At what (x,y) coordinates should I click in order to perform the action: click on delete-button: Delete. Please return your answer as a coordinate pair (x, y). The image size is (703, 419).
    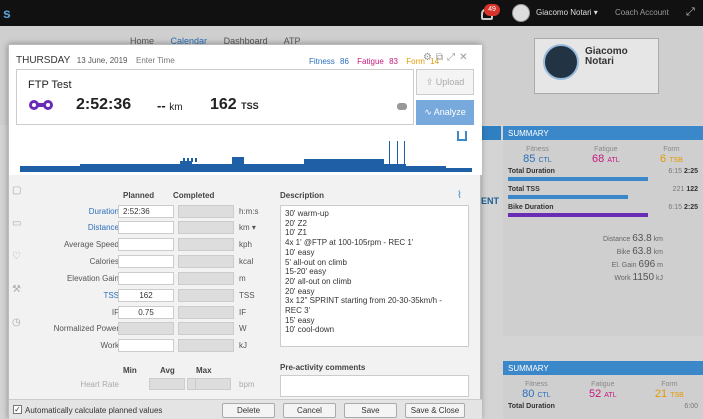
    Looking at the image, I should click on (248, 410).